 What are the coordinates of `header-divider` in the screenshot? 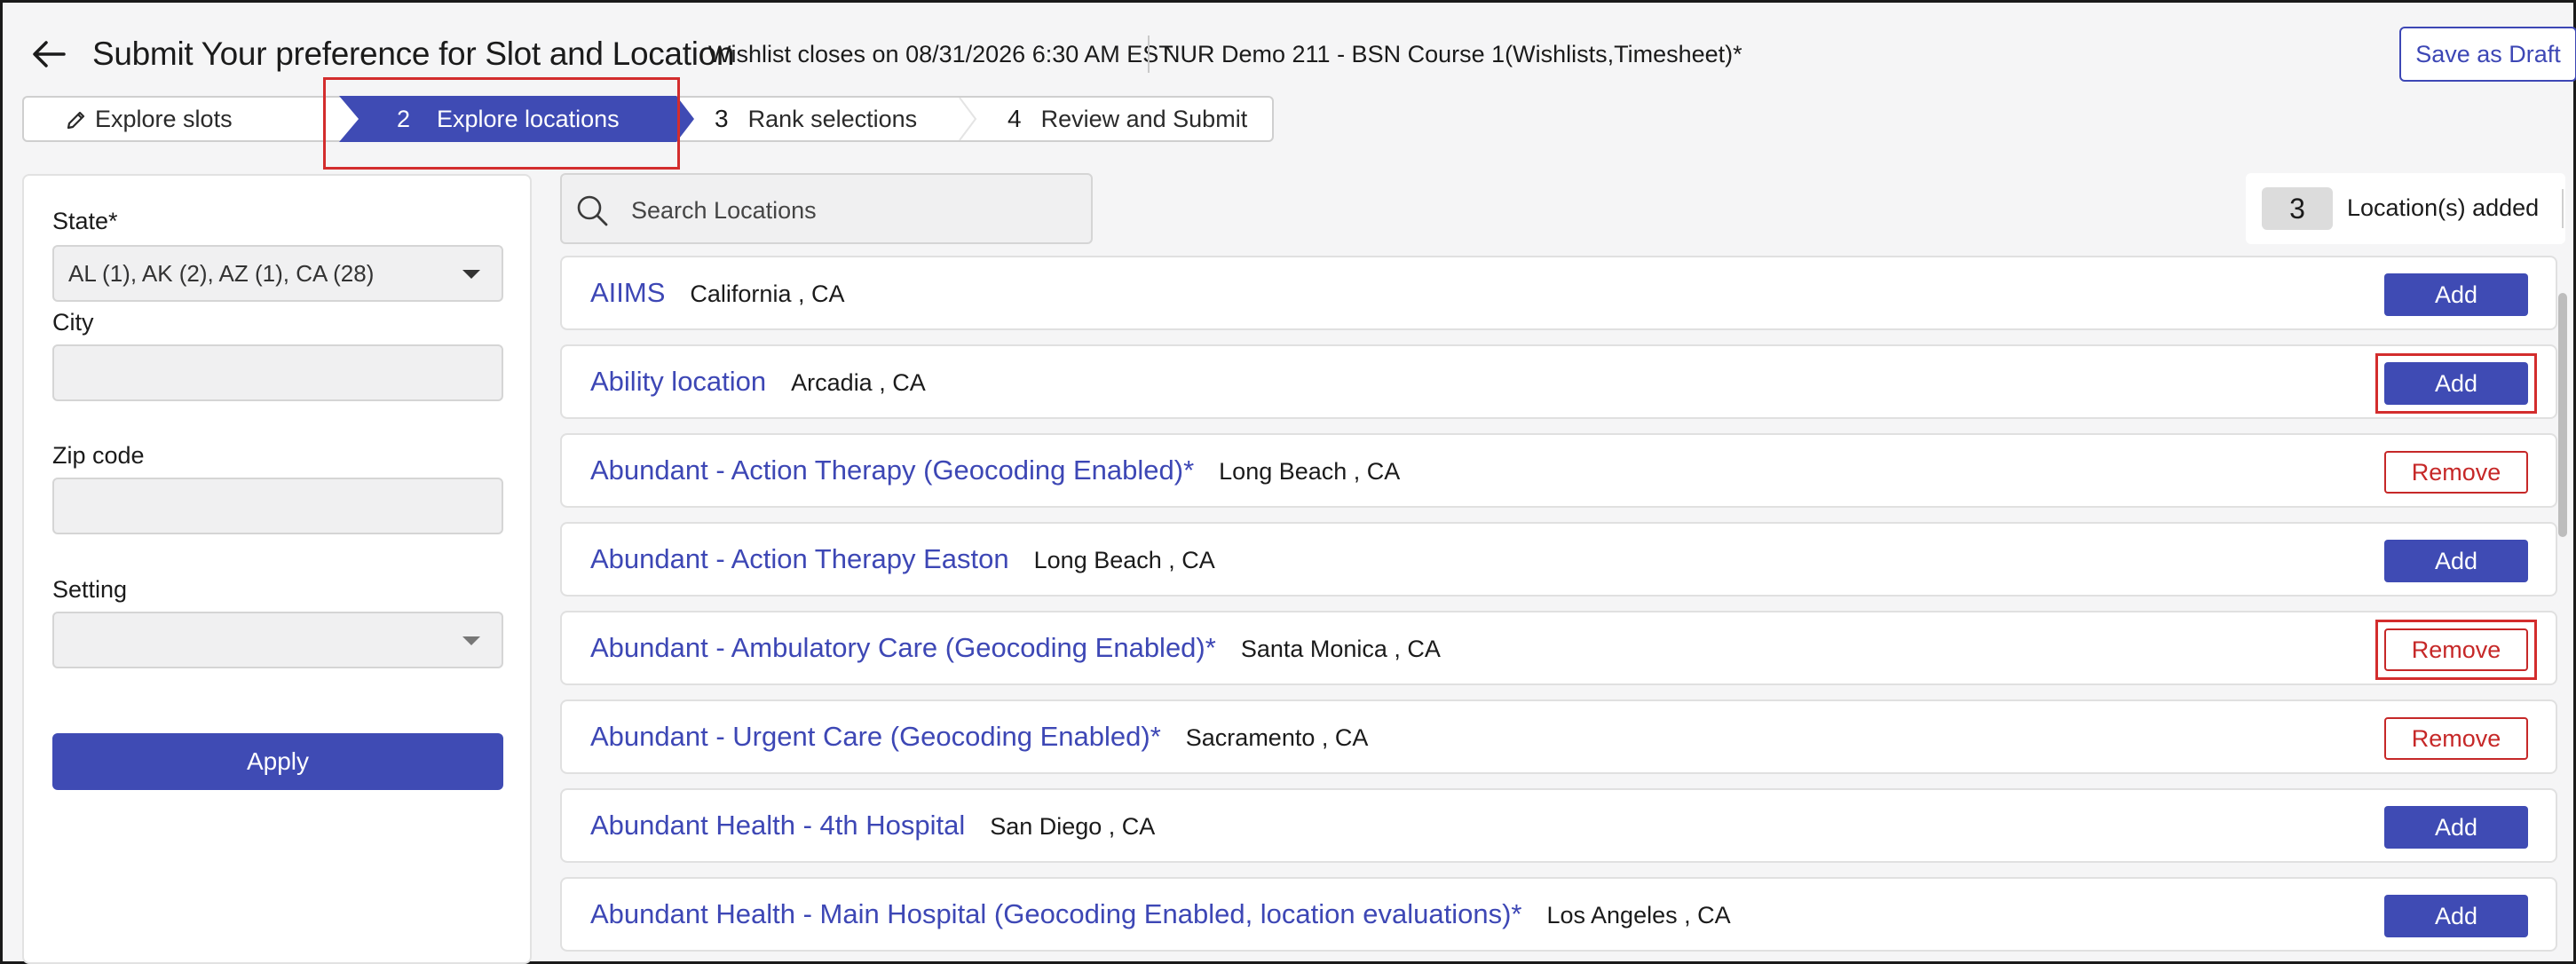 It's located at (1149, 54).